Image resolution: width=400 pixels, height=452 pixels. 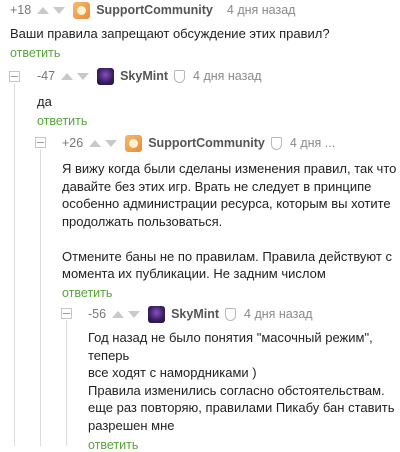 What do you see at coordinates (21, 10) in the screenshot?
I see `comment-rating: +18` at bounding box center [21, 10].